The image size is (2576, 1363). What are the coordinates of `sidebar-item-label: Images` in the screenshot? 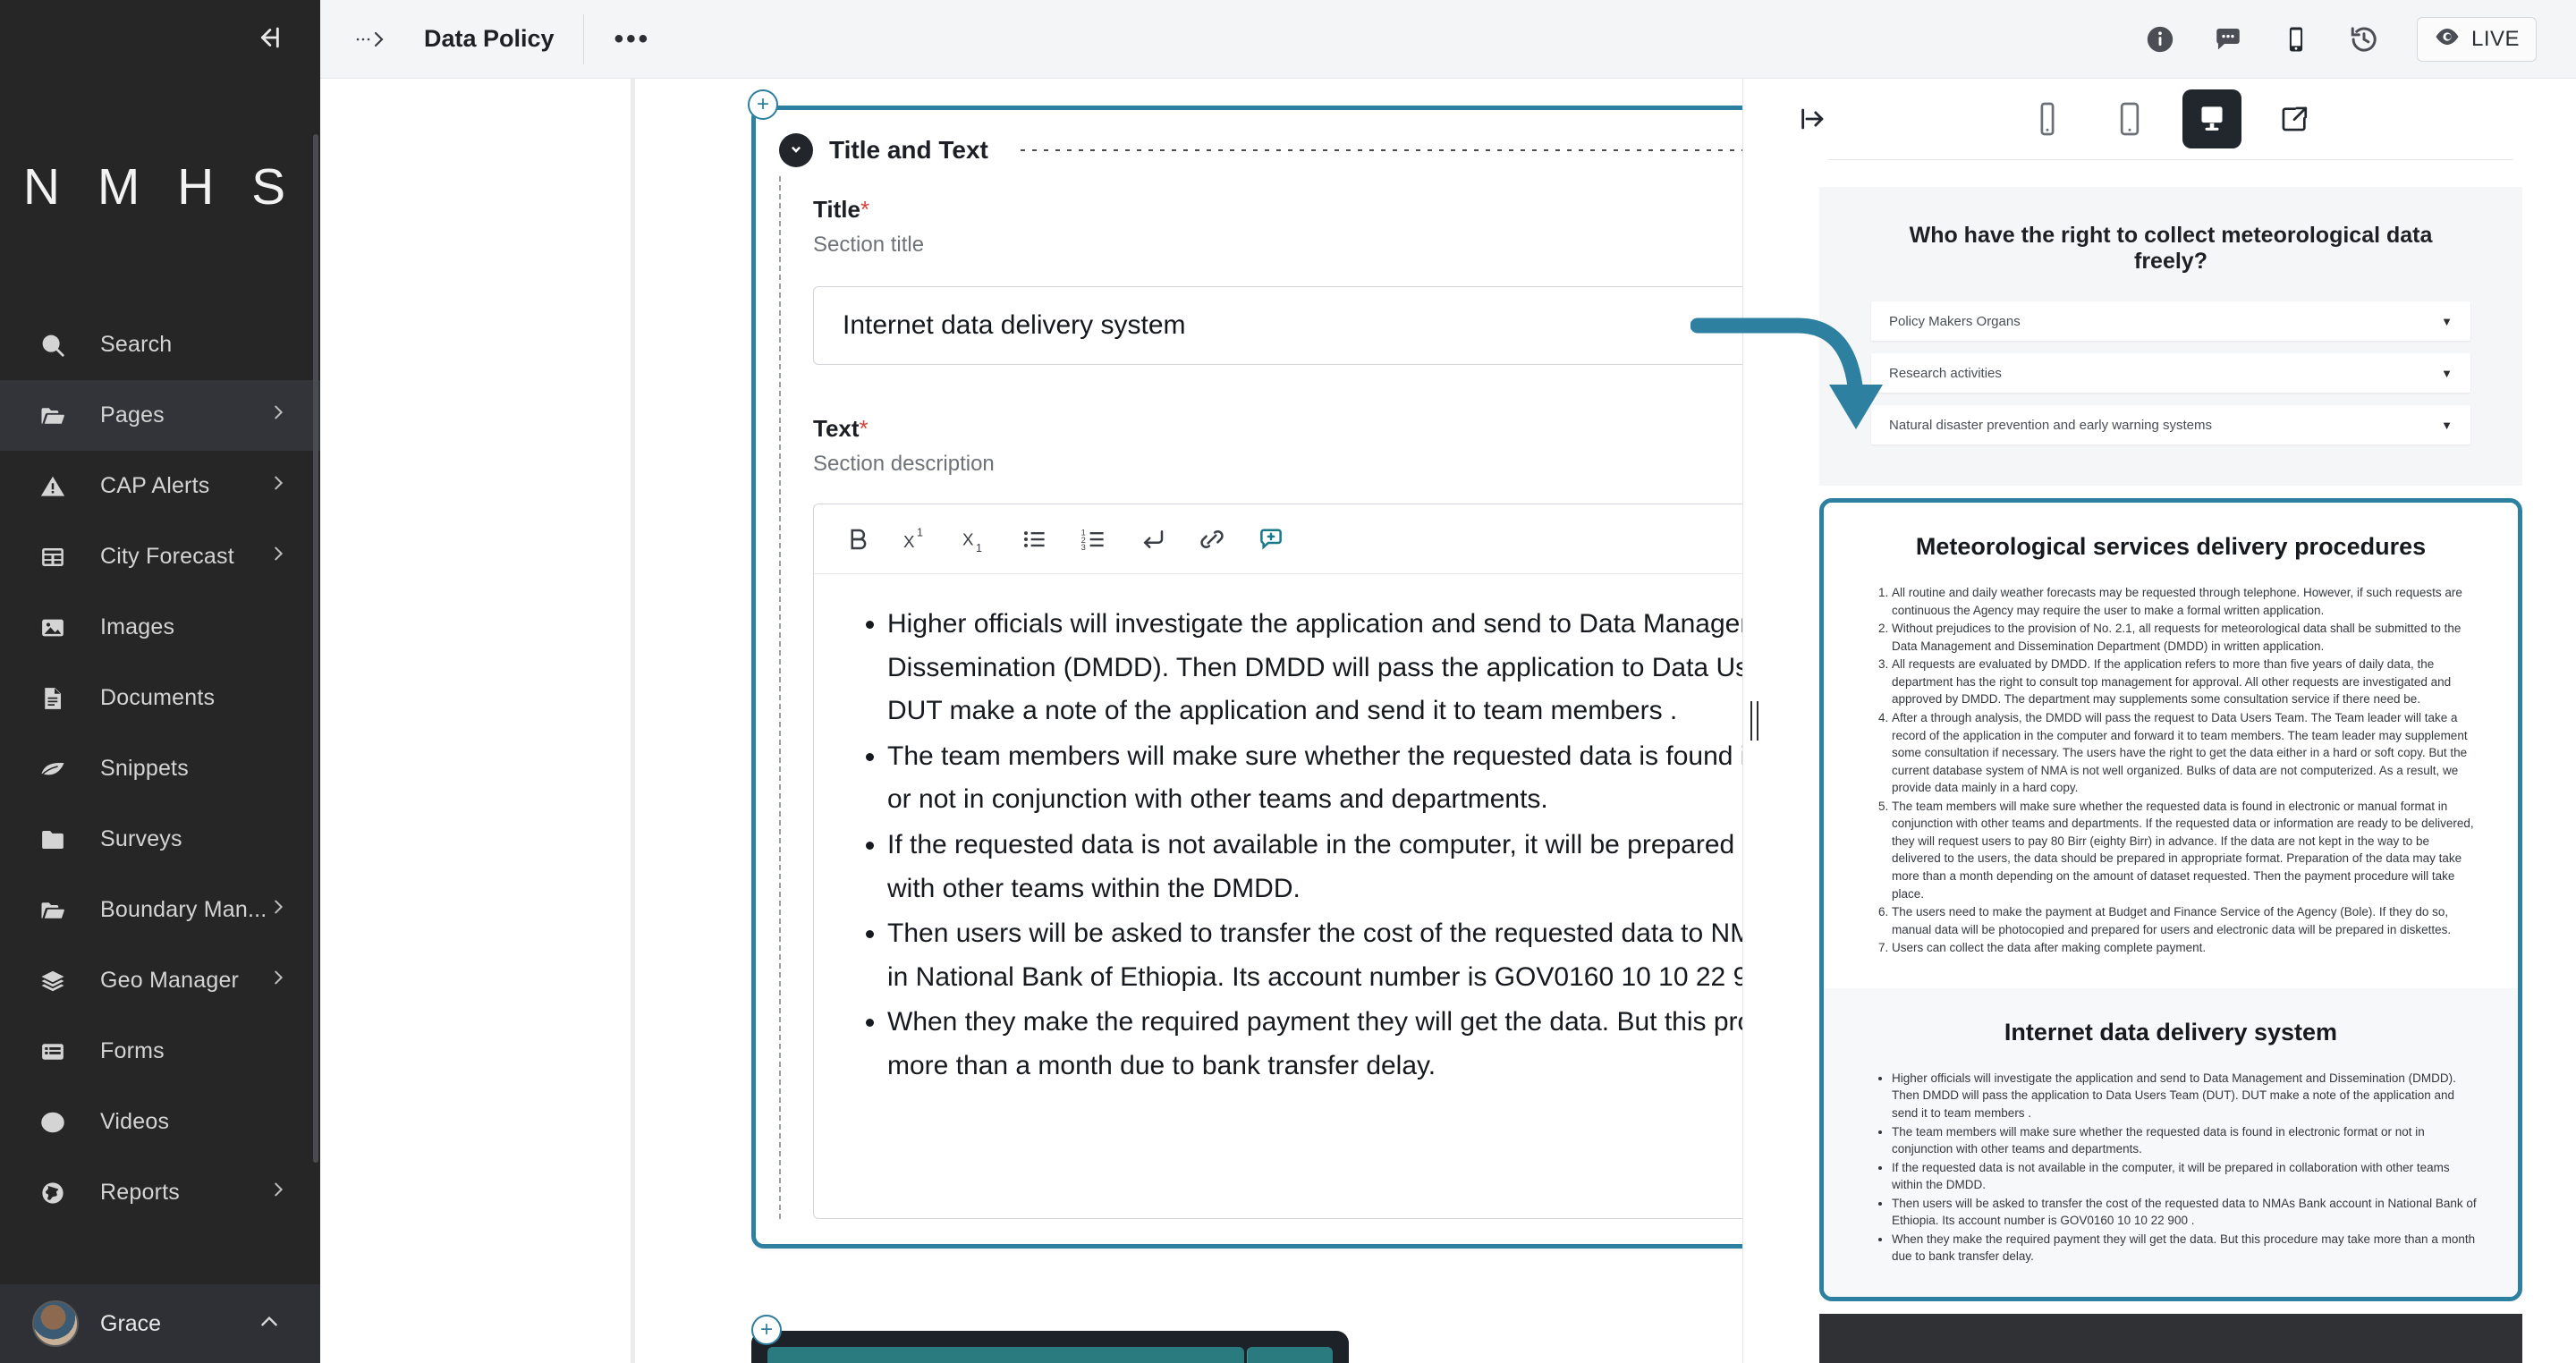 It's located at (137, 626).